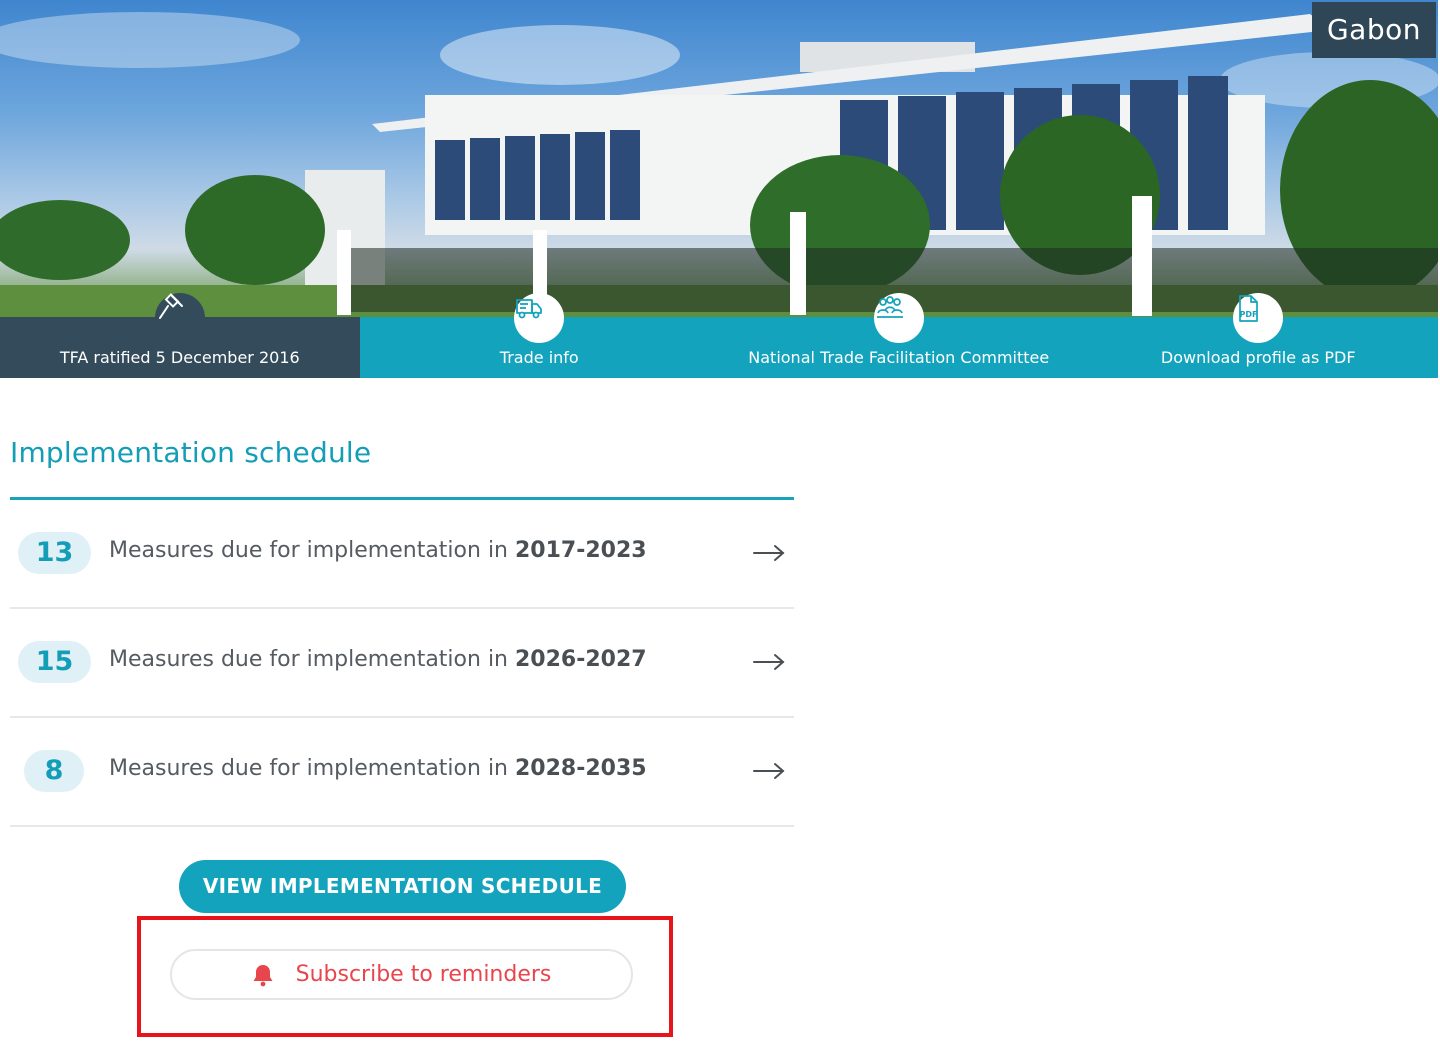 The width and height of the screenshot is (1440, 1041). I want to click on section-title: Implementation schedule, so click(191, 452).